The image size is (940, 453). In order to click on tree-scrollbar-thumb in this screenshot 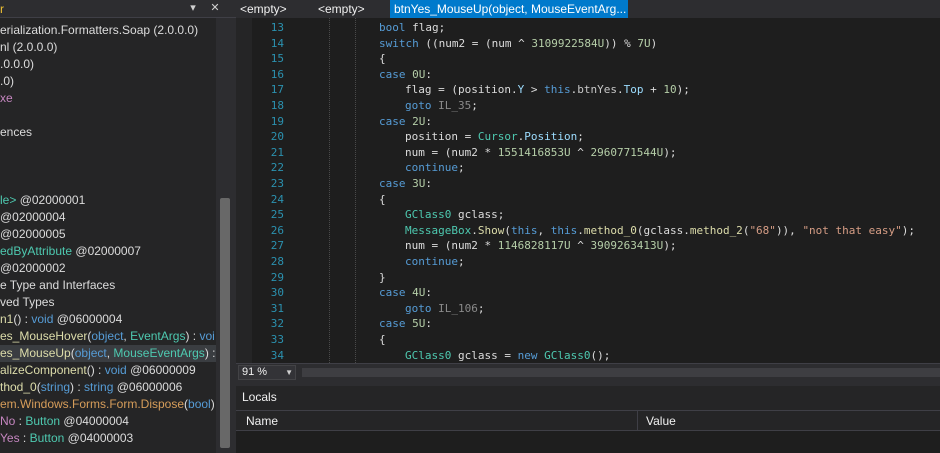, I will do `click(225, 323)`.